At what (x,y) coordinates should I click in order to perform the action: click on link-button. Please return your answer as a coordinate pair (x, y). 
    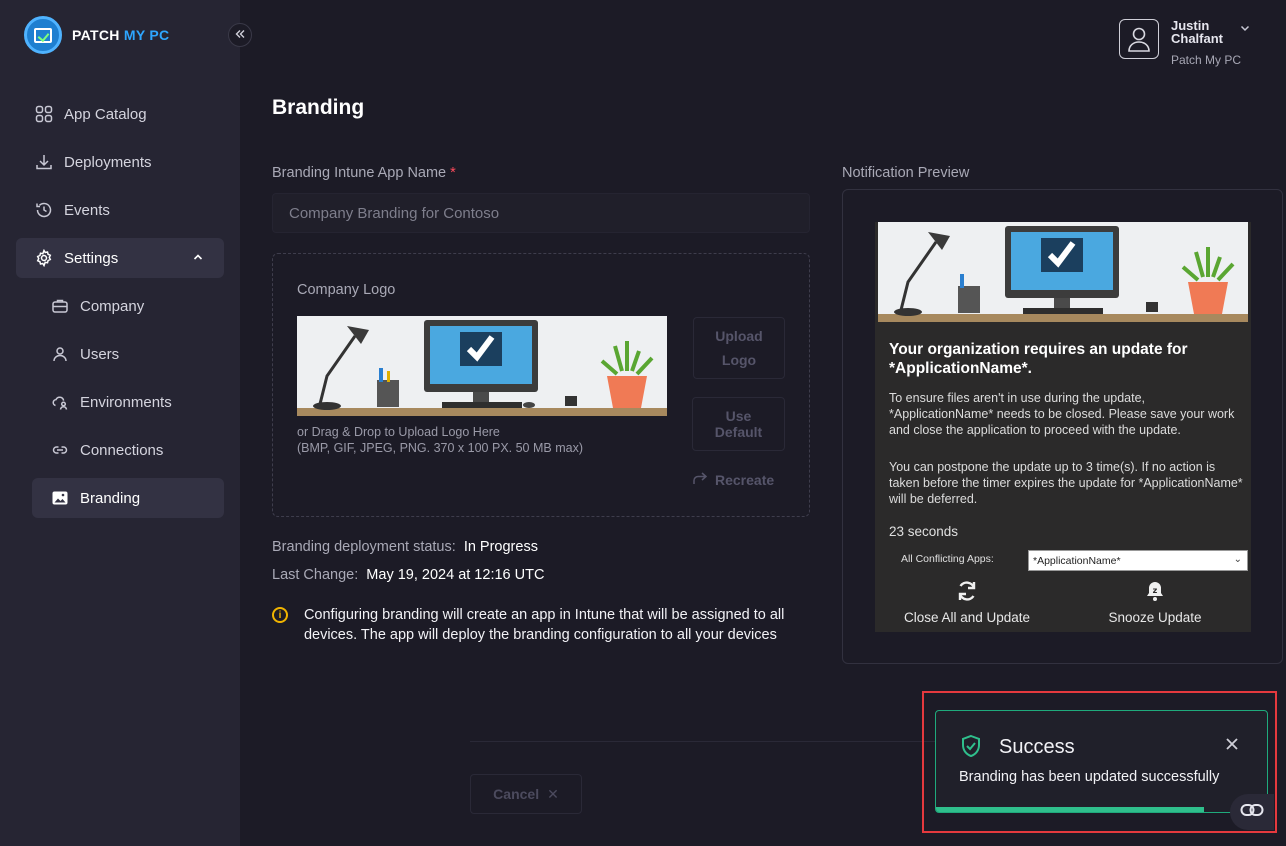
    Looking at the image, I should click on (1252, 812).